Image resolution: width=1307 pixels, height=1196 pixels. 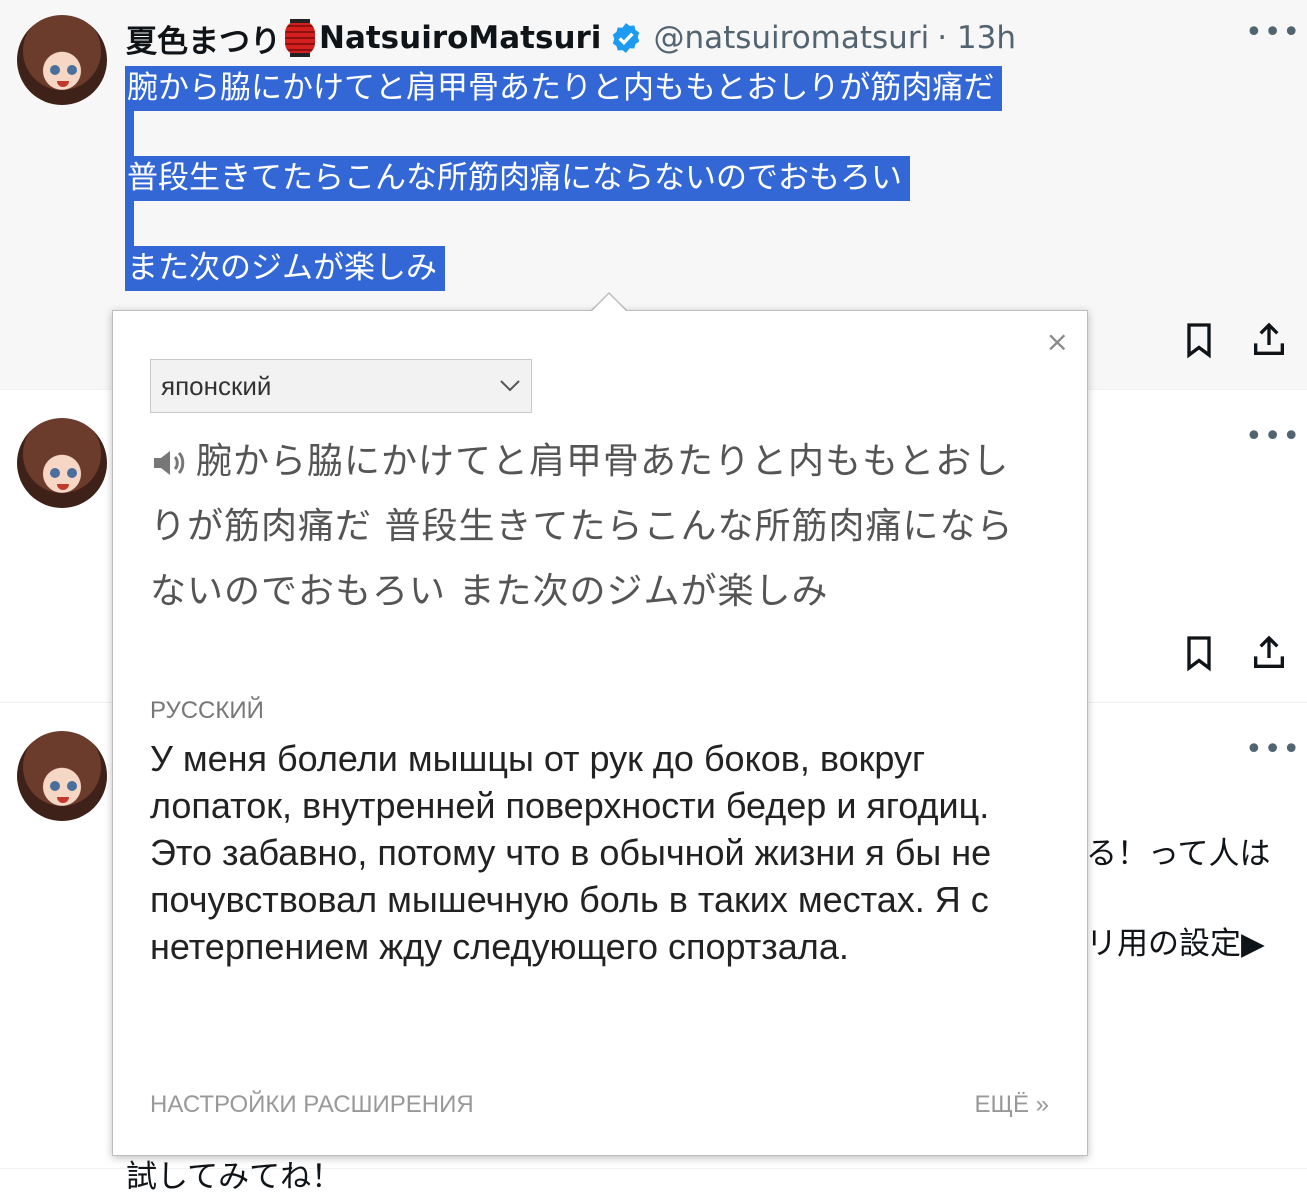 What do you see at coordinates (626, 38) in the screenshot?
I see `verified-badge-icon` at bounding box center [626, 38].